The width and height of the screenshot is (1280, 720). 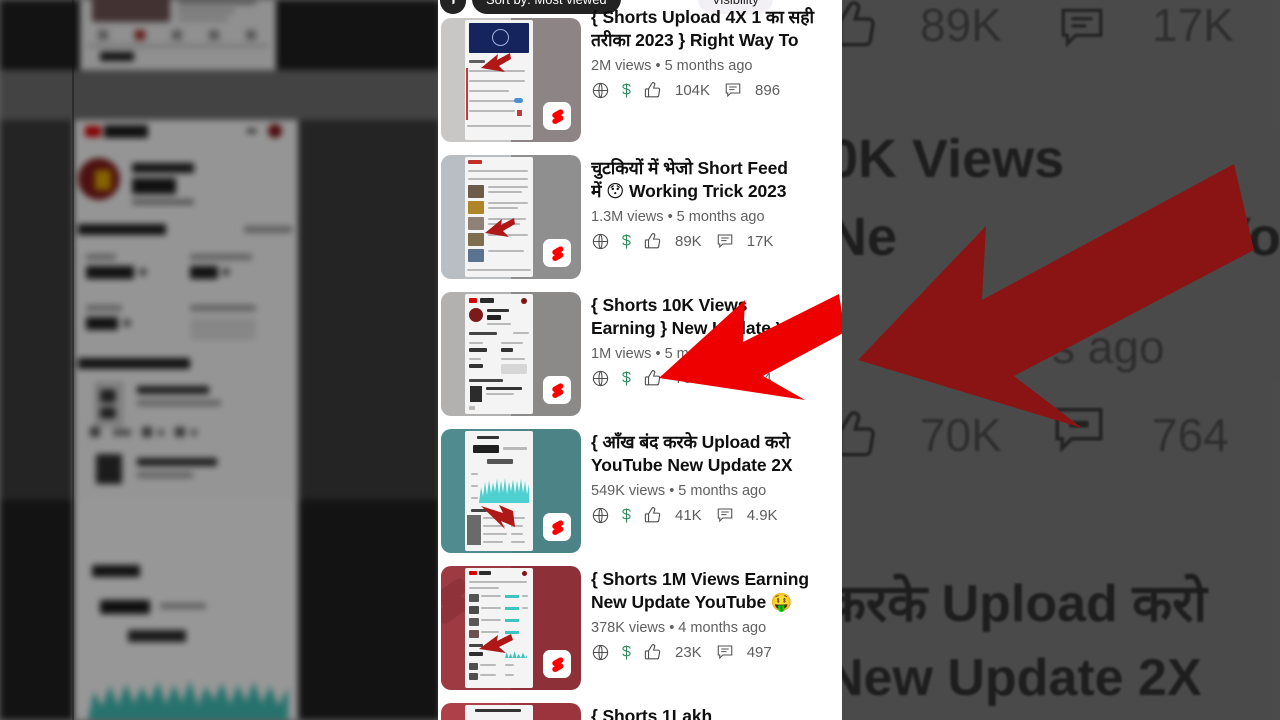 What do you see at coordinates (689, 191) in the screenshot?
I see `video-title-line2: में 😯 Working Trick 2023` at bounding box center [689, 191].